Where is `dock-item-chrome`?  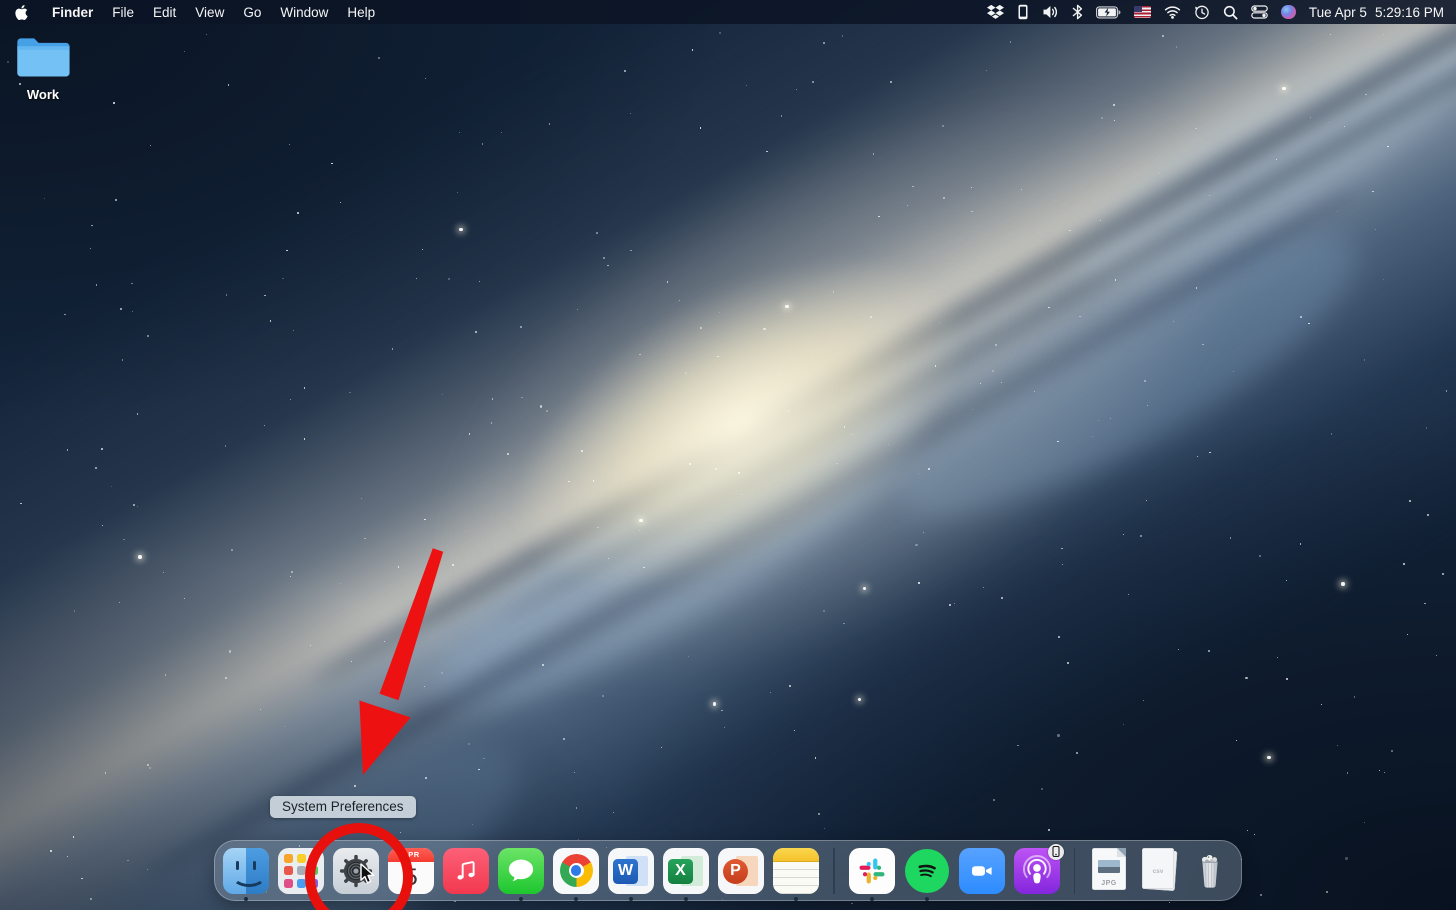
dock-item-chrome is located at coordinates (576, 874).